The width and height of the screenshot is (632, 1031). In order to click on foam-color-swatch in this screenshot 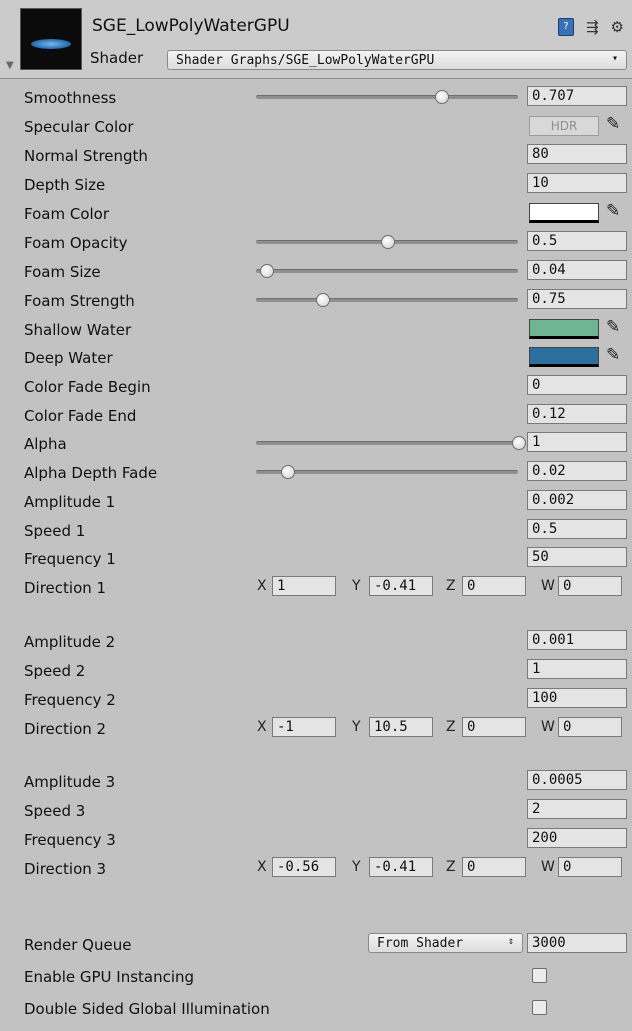, I will do `click(564, 213)`.